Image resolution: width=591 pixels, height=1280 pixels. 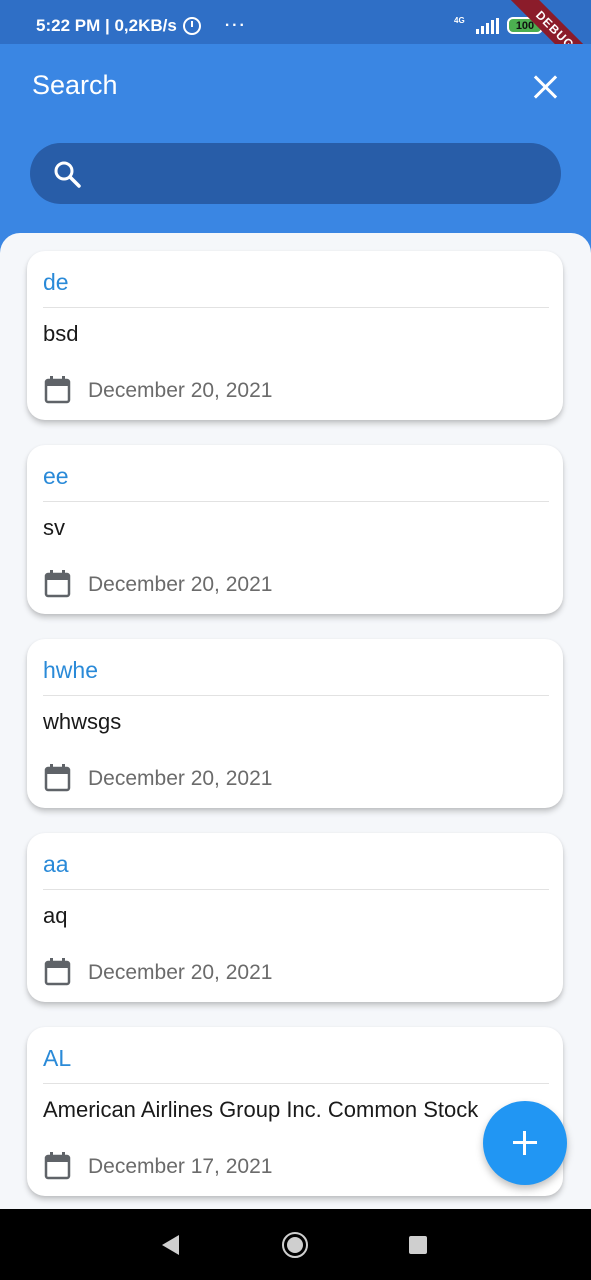 What do you see at coordinates (82, 721) in the screenshot?
I see `card-description: whwsgs` at bounding box center [82, 721].